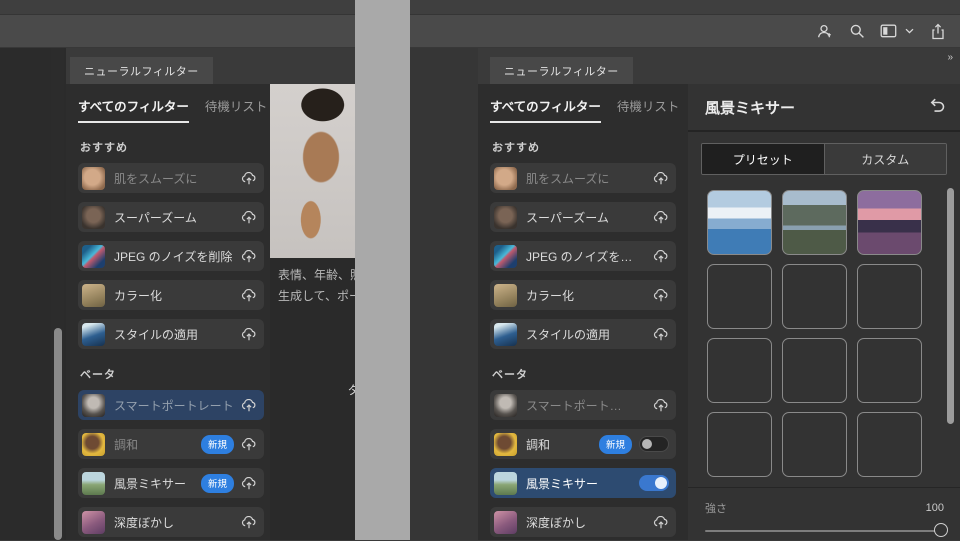 Image resolution: width=960 pixels, height=541 pixels. Describe the element at coordinates (826, 530) in the screenshot. I see `strength-slider-track` at that location.